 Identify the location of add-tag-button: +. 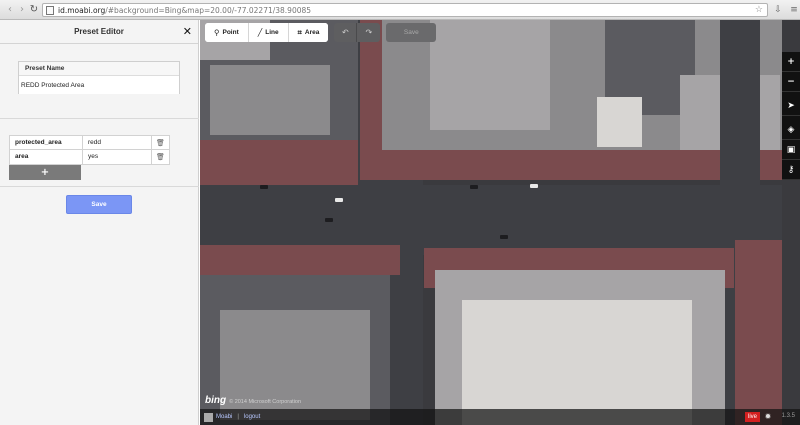
(45, 172).